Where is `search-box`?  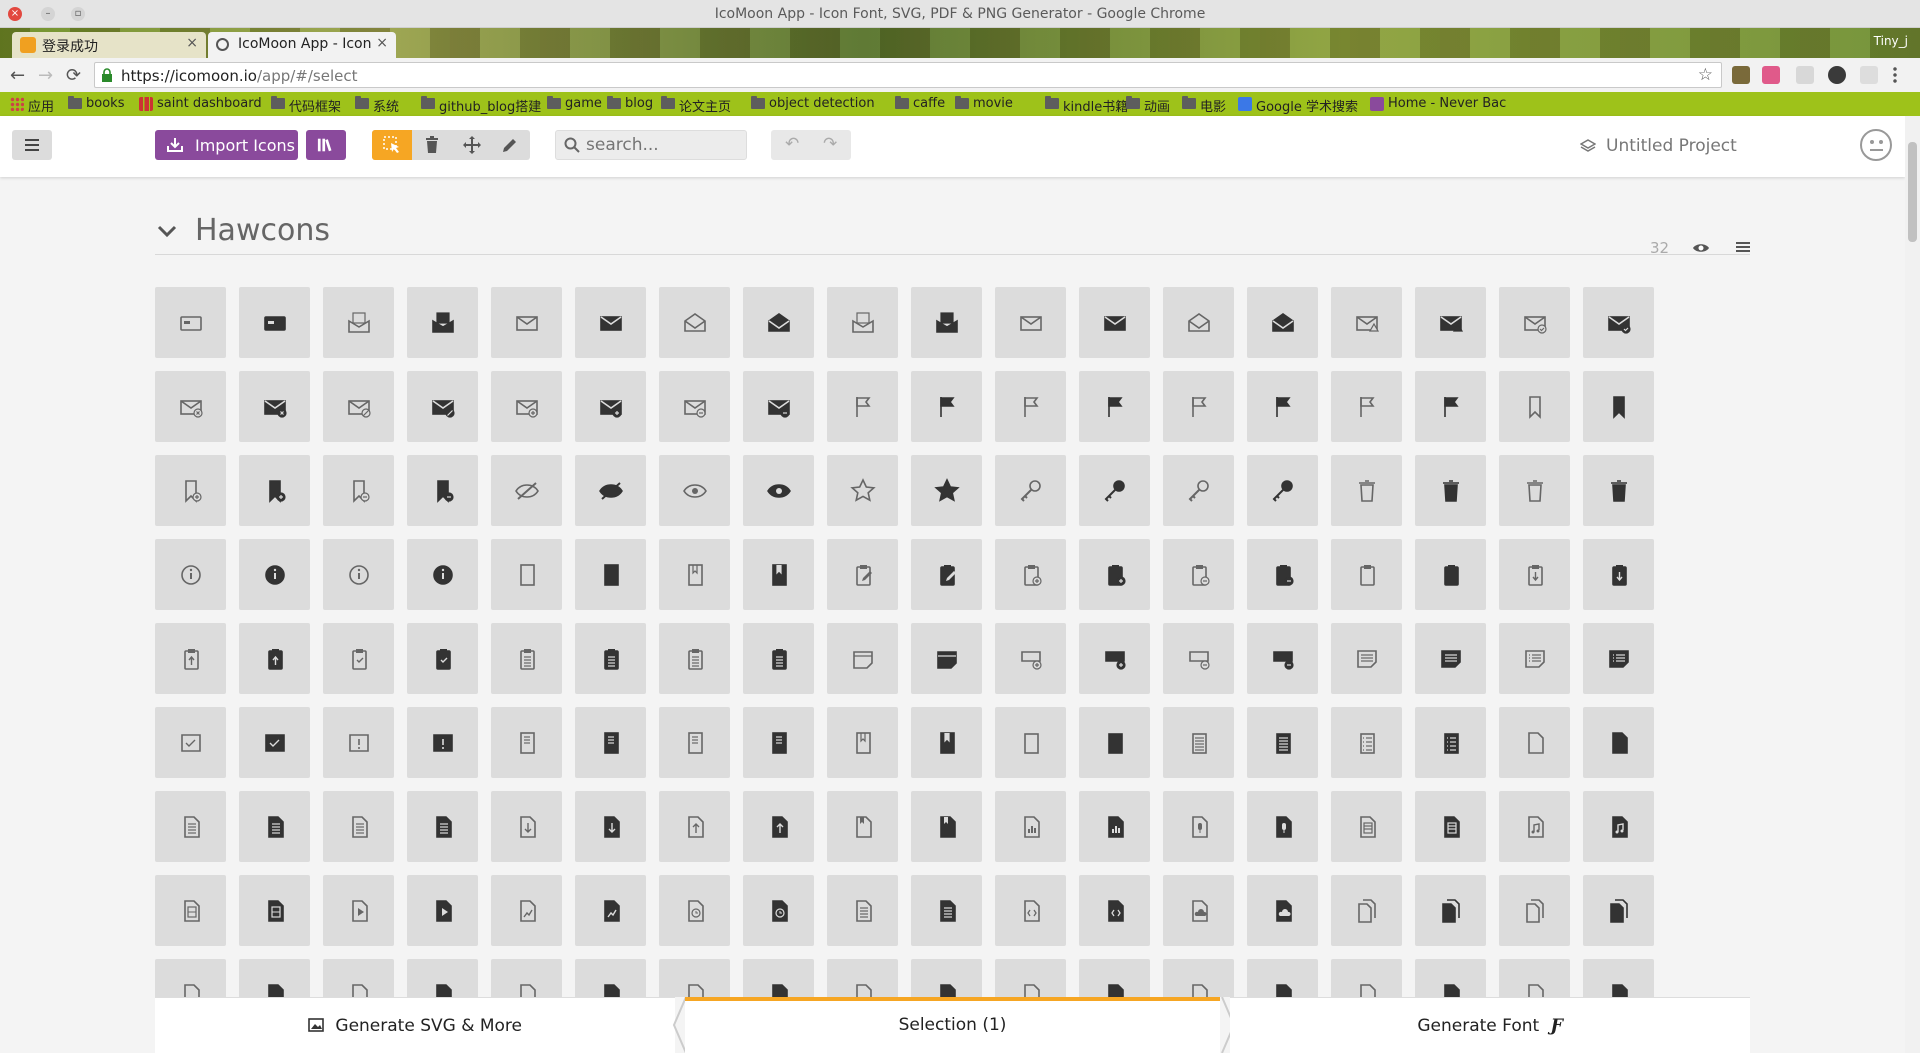
search-box is located at coordinates (651, 145).